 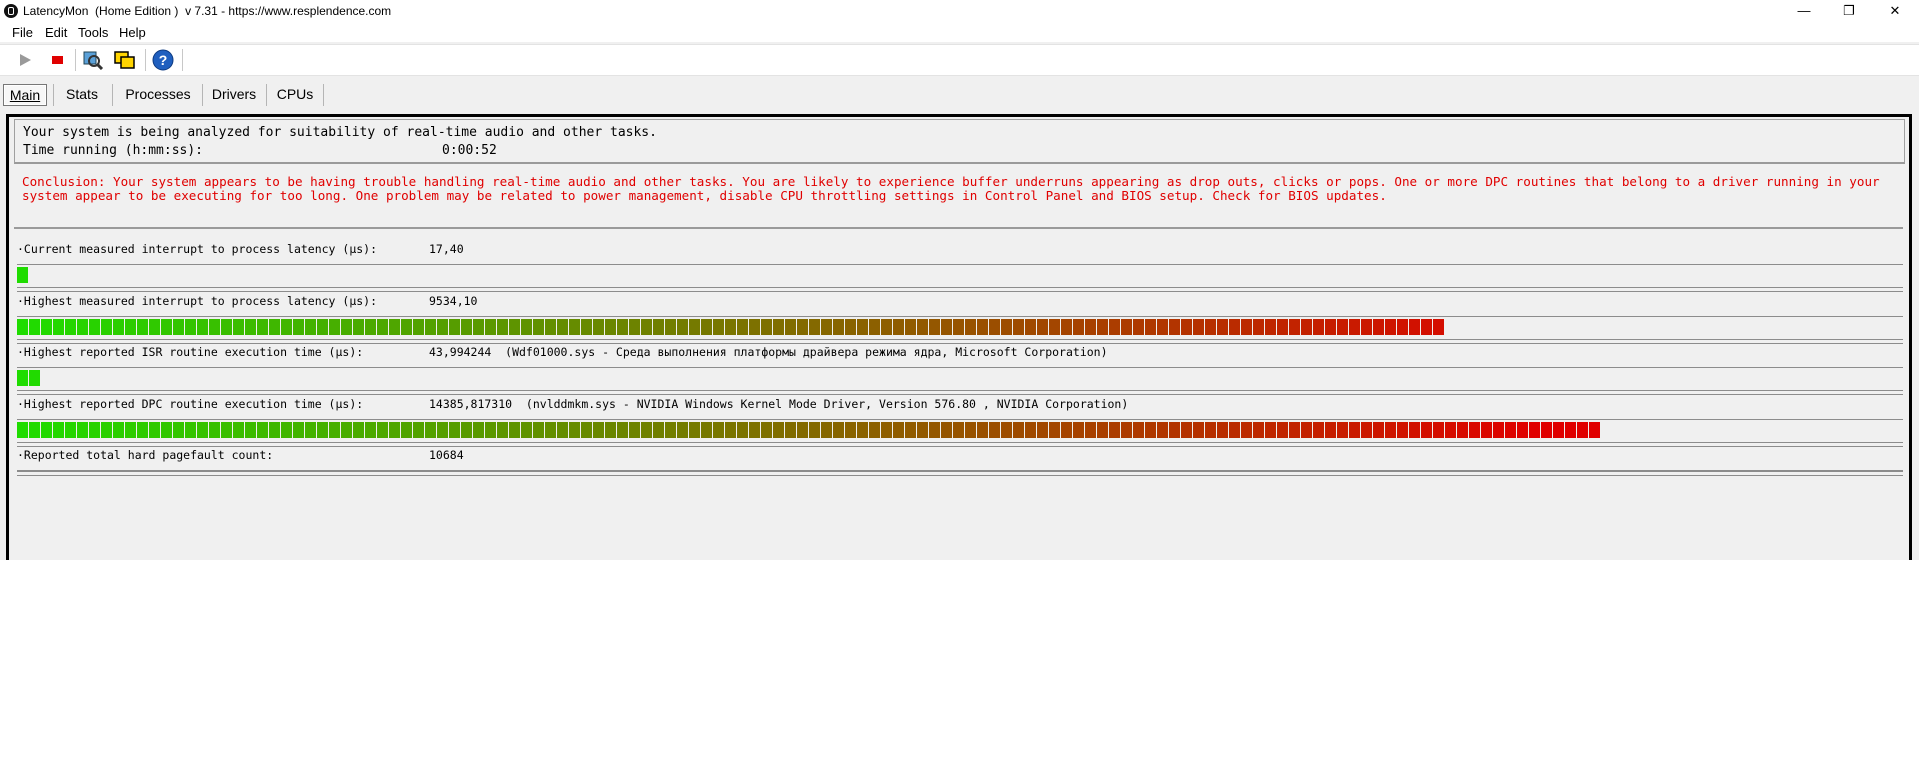 What do you see at coordinates (93, 60) in the screenshot?
I see `search-drivers-button` at bounding box center [93, 60].